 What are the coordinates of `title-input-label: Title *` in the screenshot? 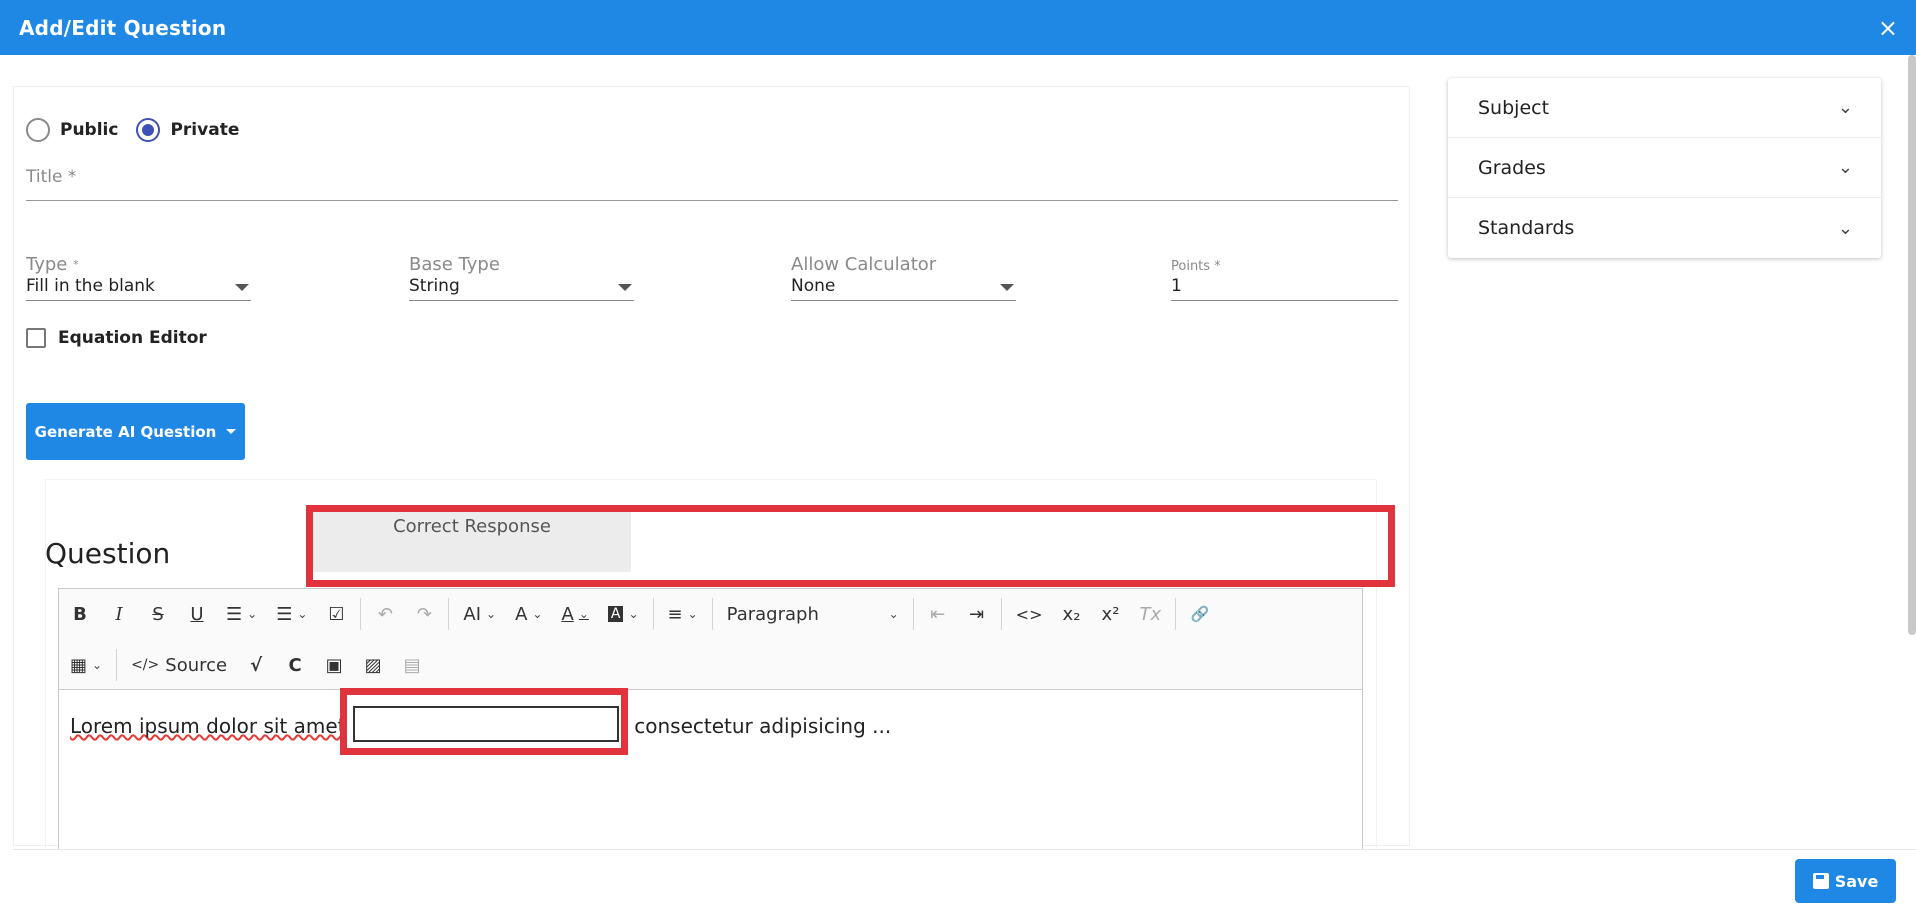 It's located at (51, 177).